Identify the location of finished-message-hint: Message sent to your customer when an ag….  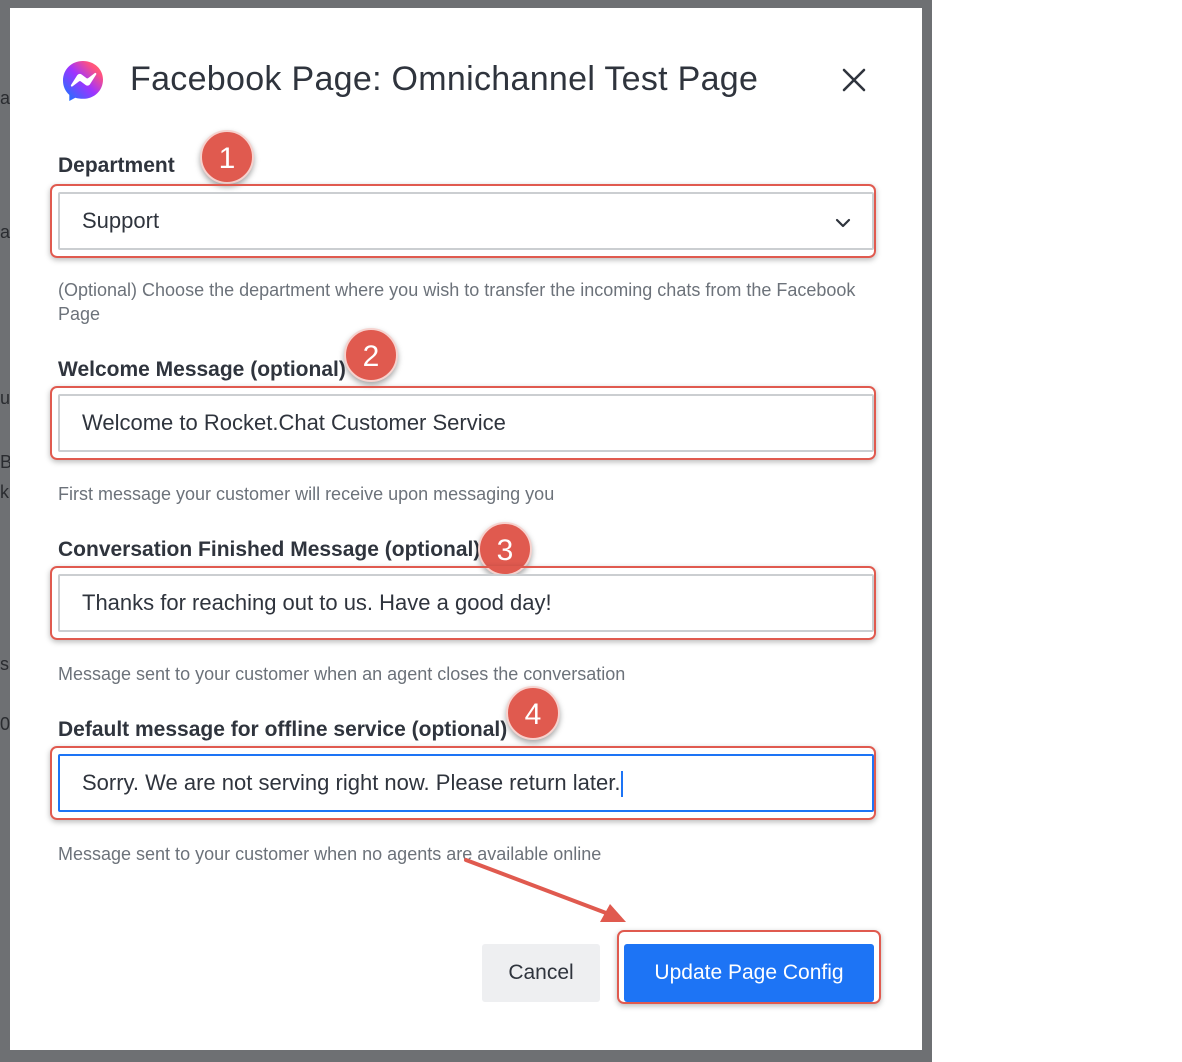
(342, 674).